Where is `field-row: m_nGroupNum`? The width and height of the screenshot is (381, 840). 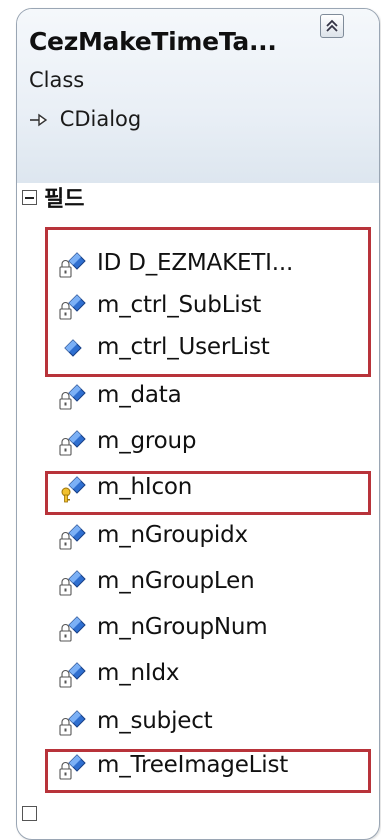 field-row: m_nGroupNum is located at coordinates (212, 630).